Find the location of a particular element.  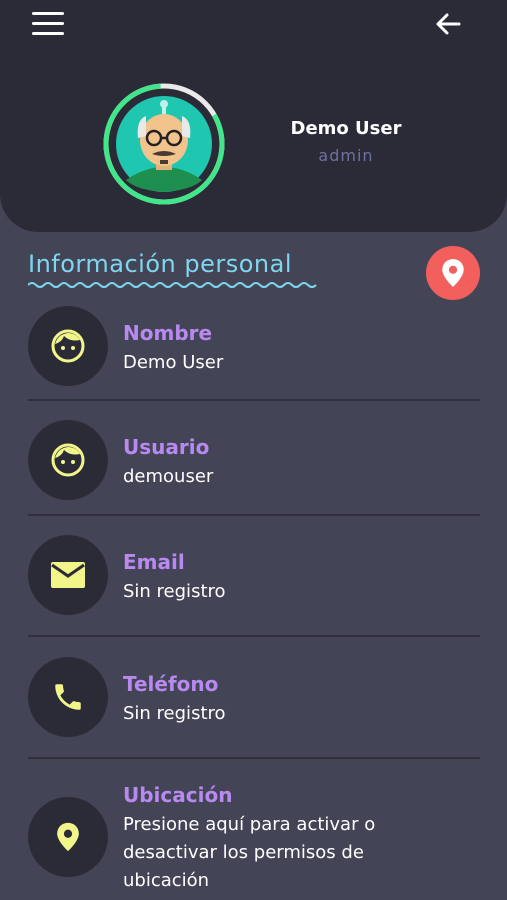

wavy-underline is located at coordinates (172, 285).